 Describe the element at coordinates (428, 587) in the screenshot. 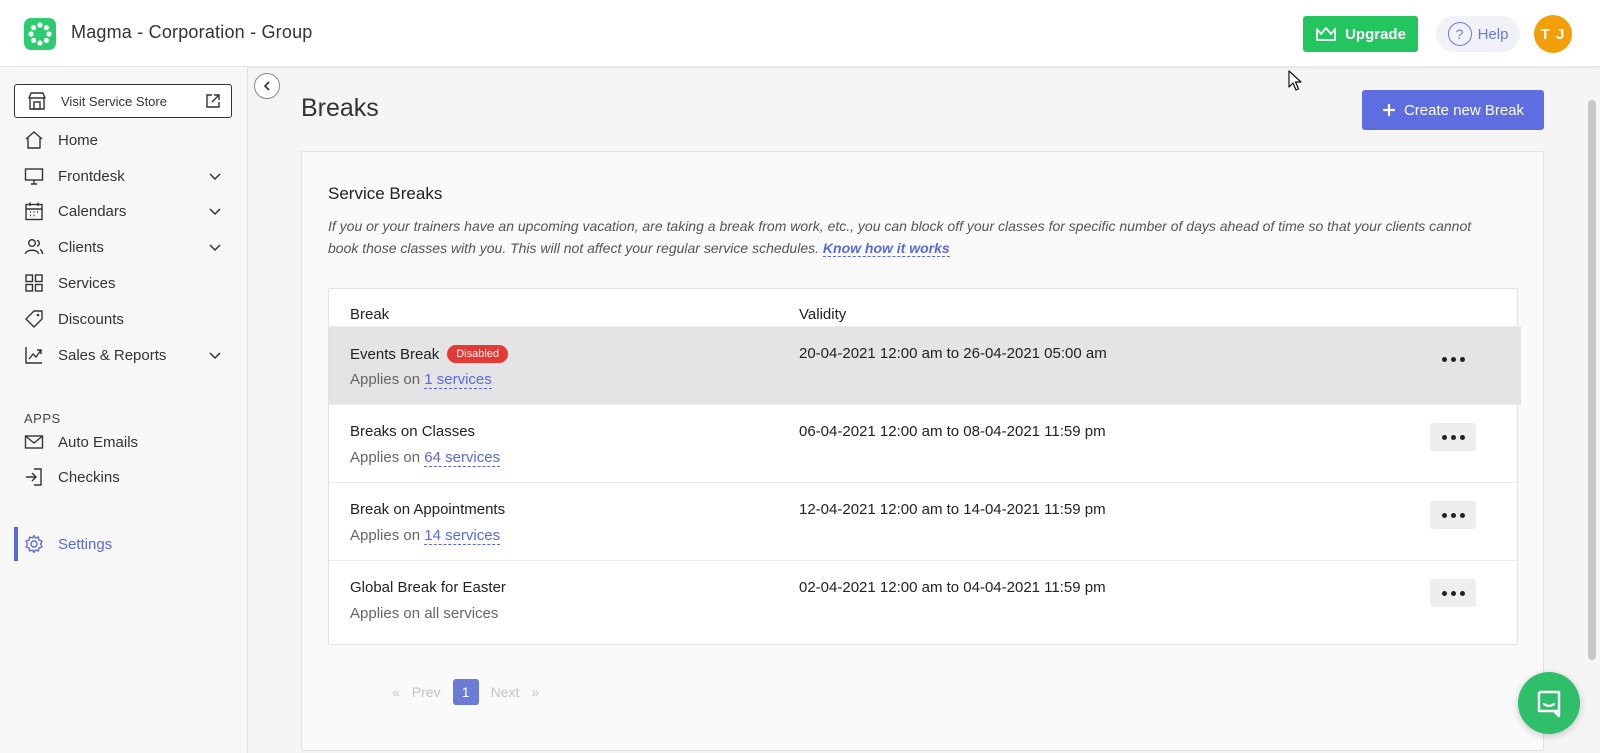

I see `break-name: Global Break for Easter` at that location.